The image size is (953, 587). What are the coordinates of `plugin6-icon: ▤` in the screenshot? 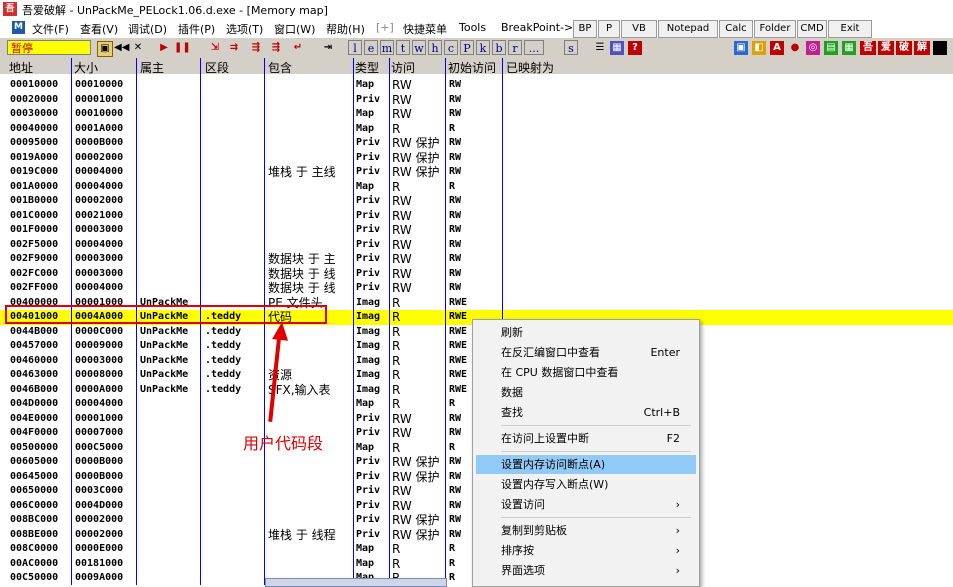 It's located at (831, 48).